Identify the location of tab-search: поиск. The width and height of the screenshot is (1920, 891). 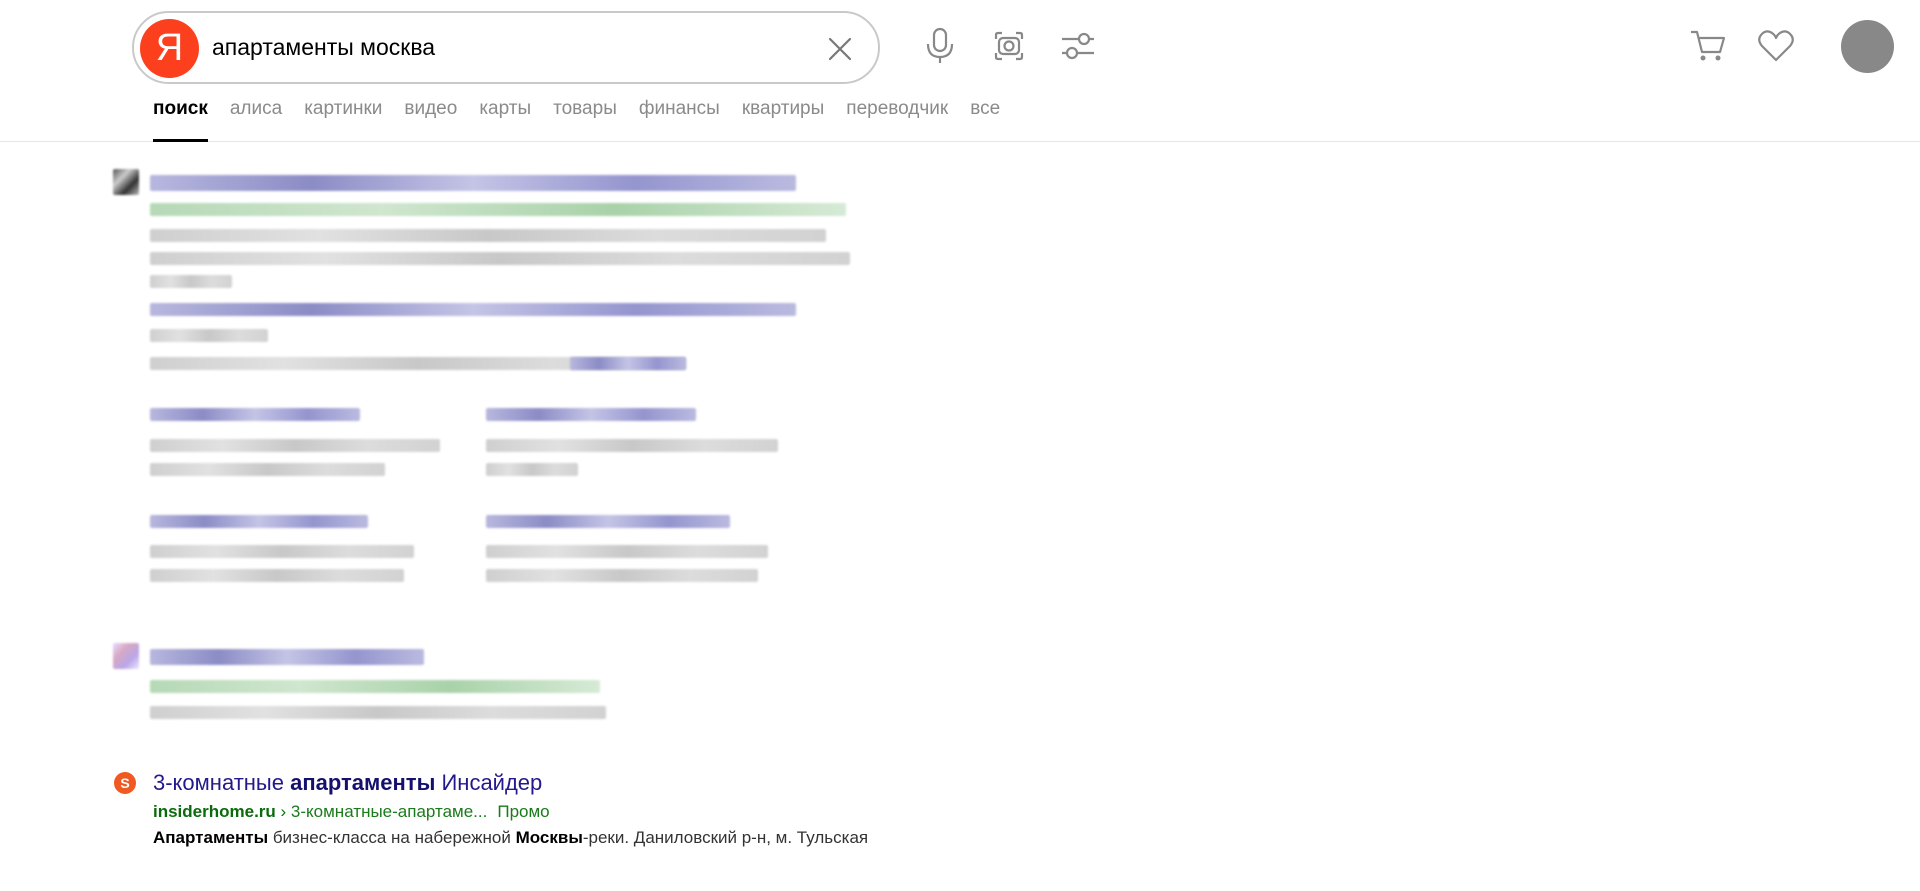
(180, 120).